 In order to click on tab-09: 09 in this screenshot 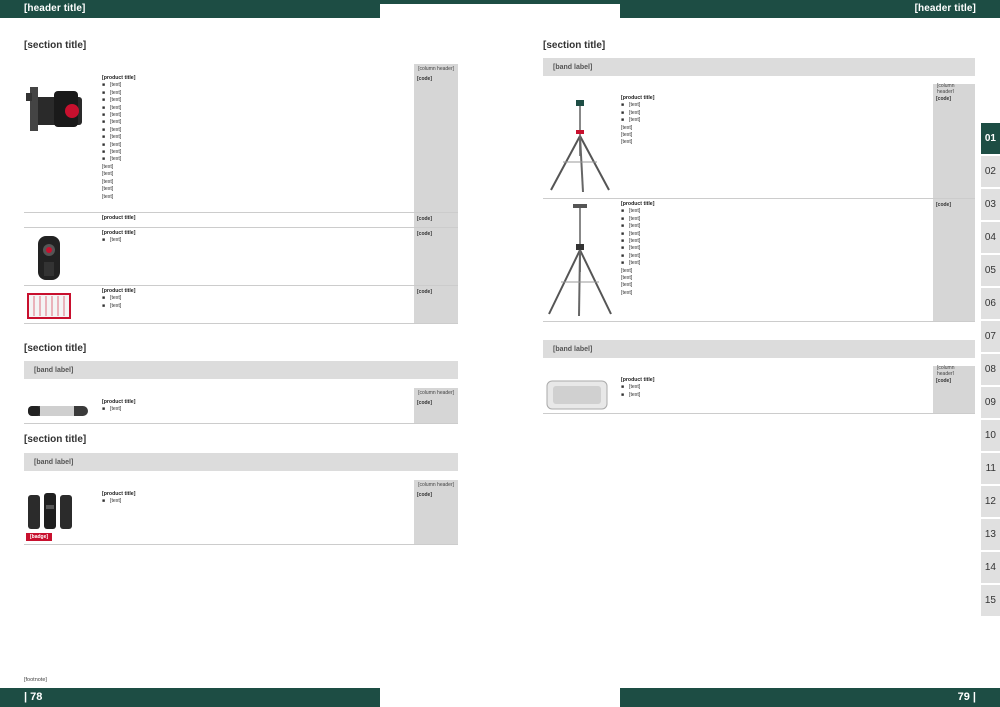, I will do `click(990, 402)`.